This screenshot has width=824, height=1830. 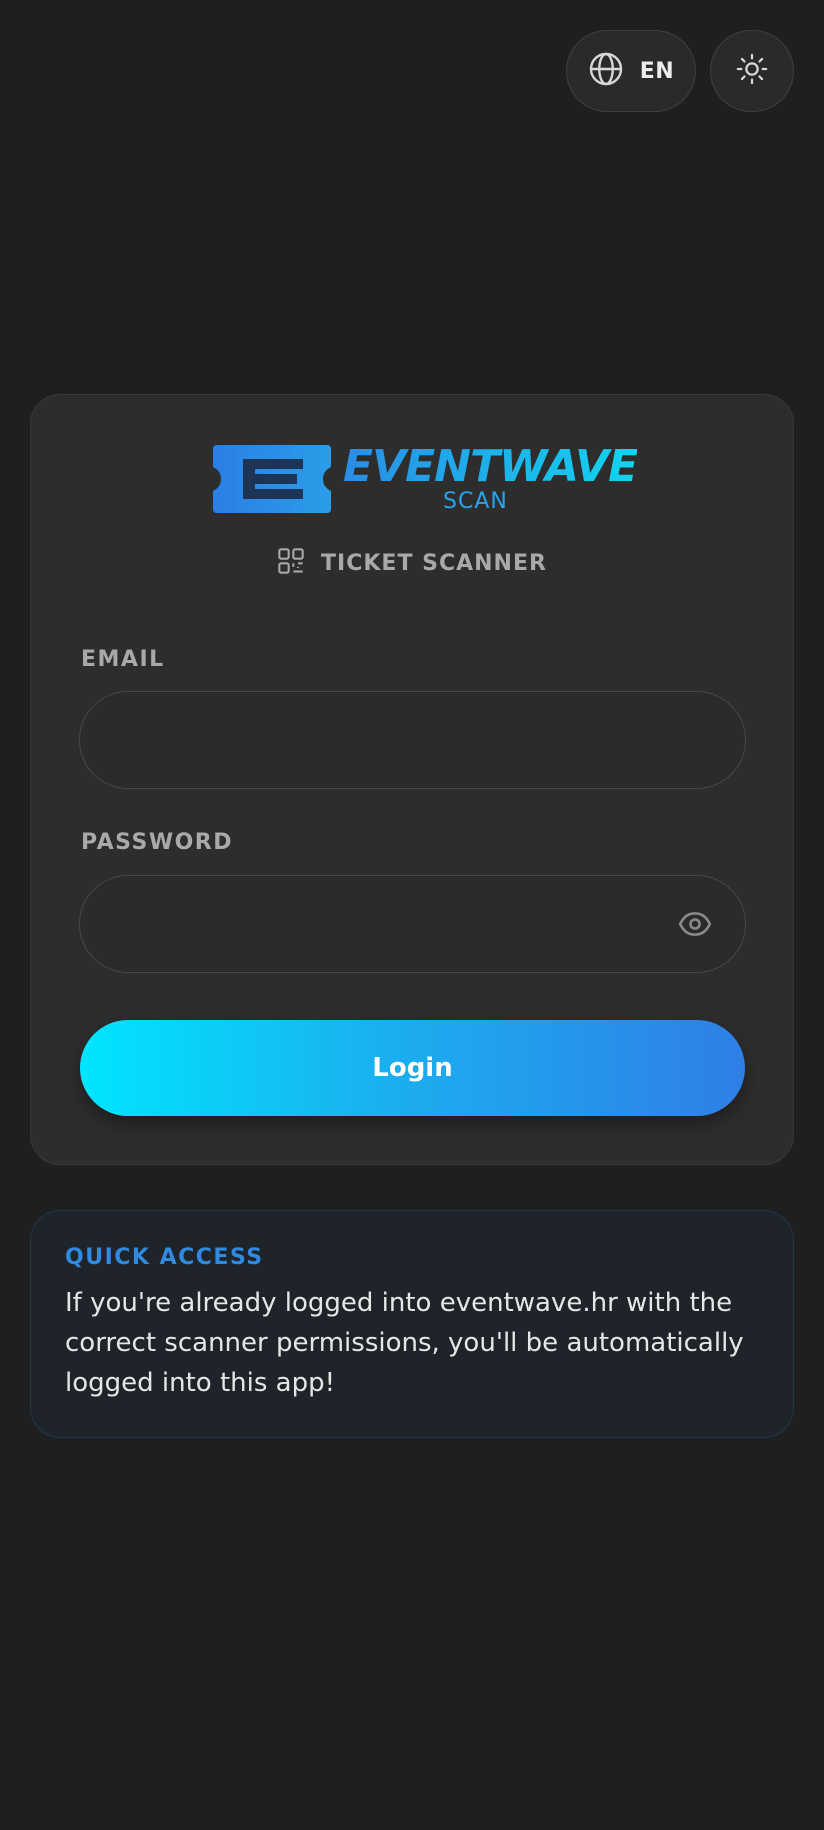 I want to click on brand-name: EVENTWAVE, so click(x=490, y=466).